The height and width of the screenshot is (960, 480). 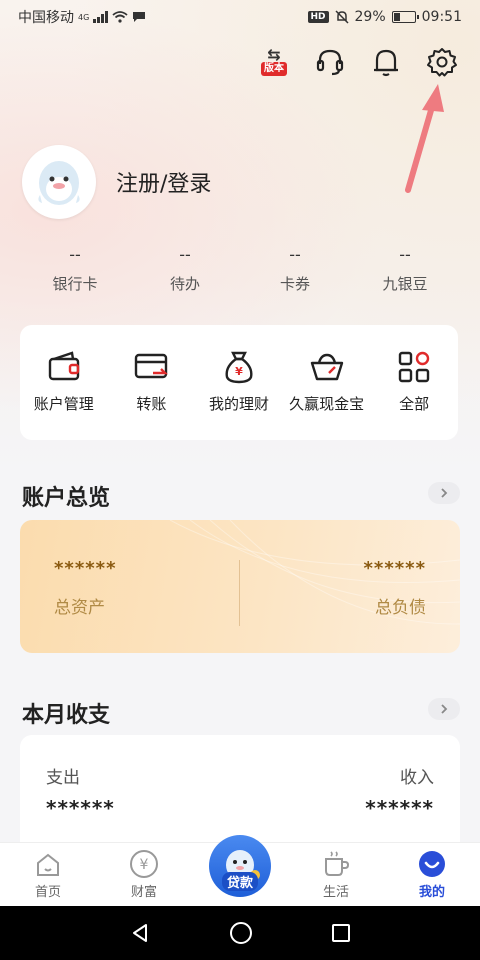 What do you see at coordinates (79, 608) in the screenshot?
I see `total-assets-label: 总资产` at bounding box center [79, 608].